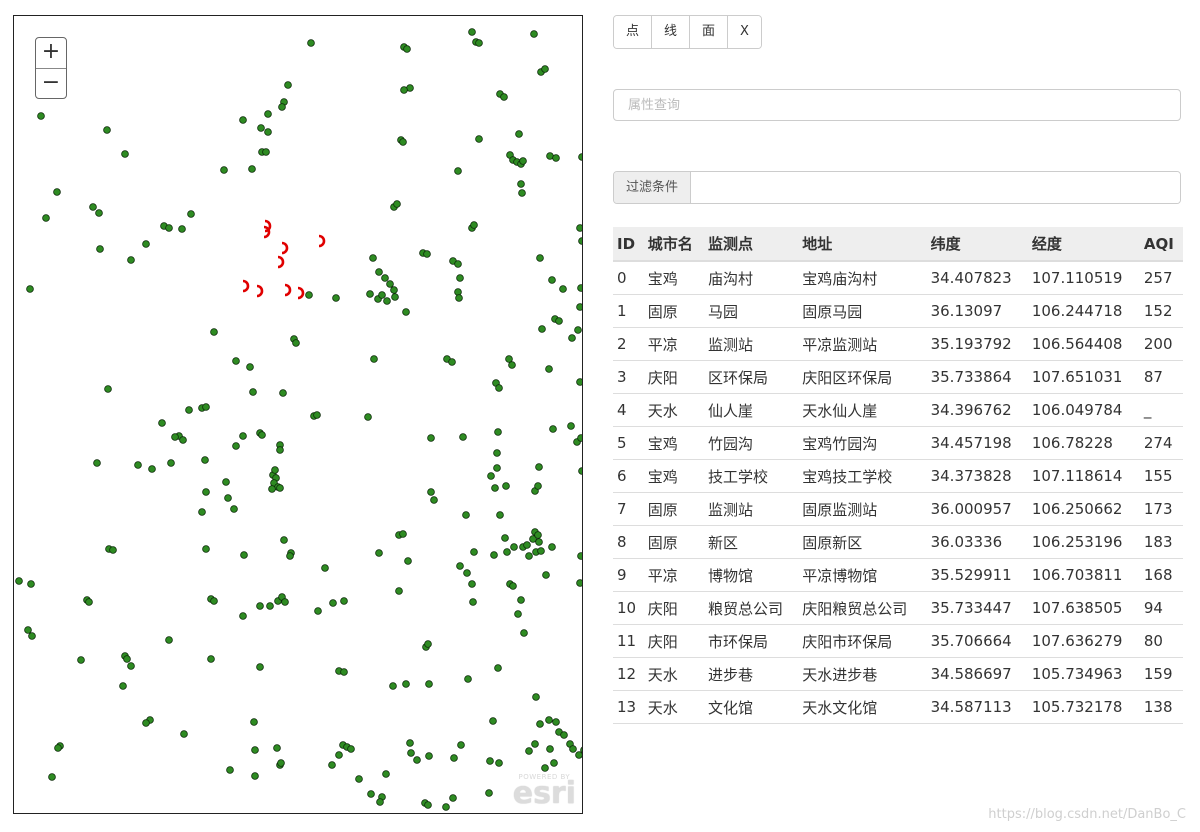 This screenshot has width=1200, height=832. I want to click on table-row: 2 平凉 监测站 平凉监测站 35.193792 106.564408 200, so click(898, 344).